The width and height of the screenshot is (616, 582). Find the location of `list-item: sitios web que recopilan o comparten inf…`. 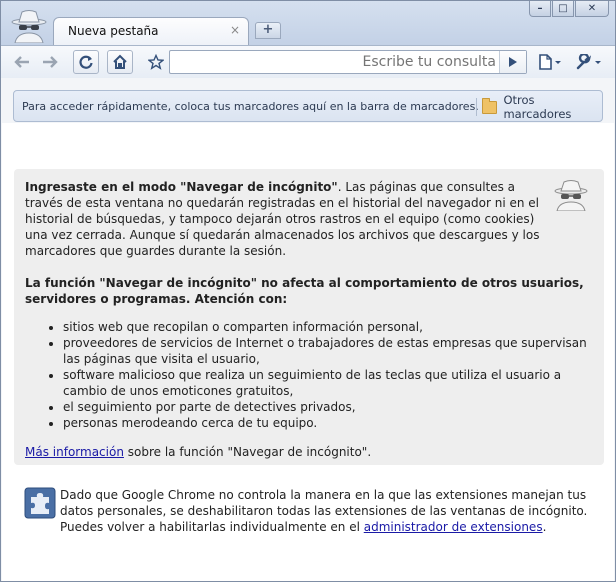

list-item: sitios web que recopilan o comparten inf… is located at coordinates (329, 327).